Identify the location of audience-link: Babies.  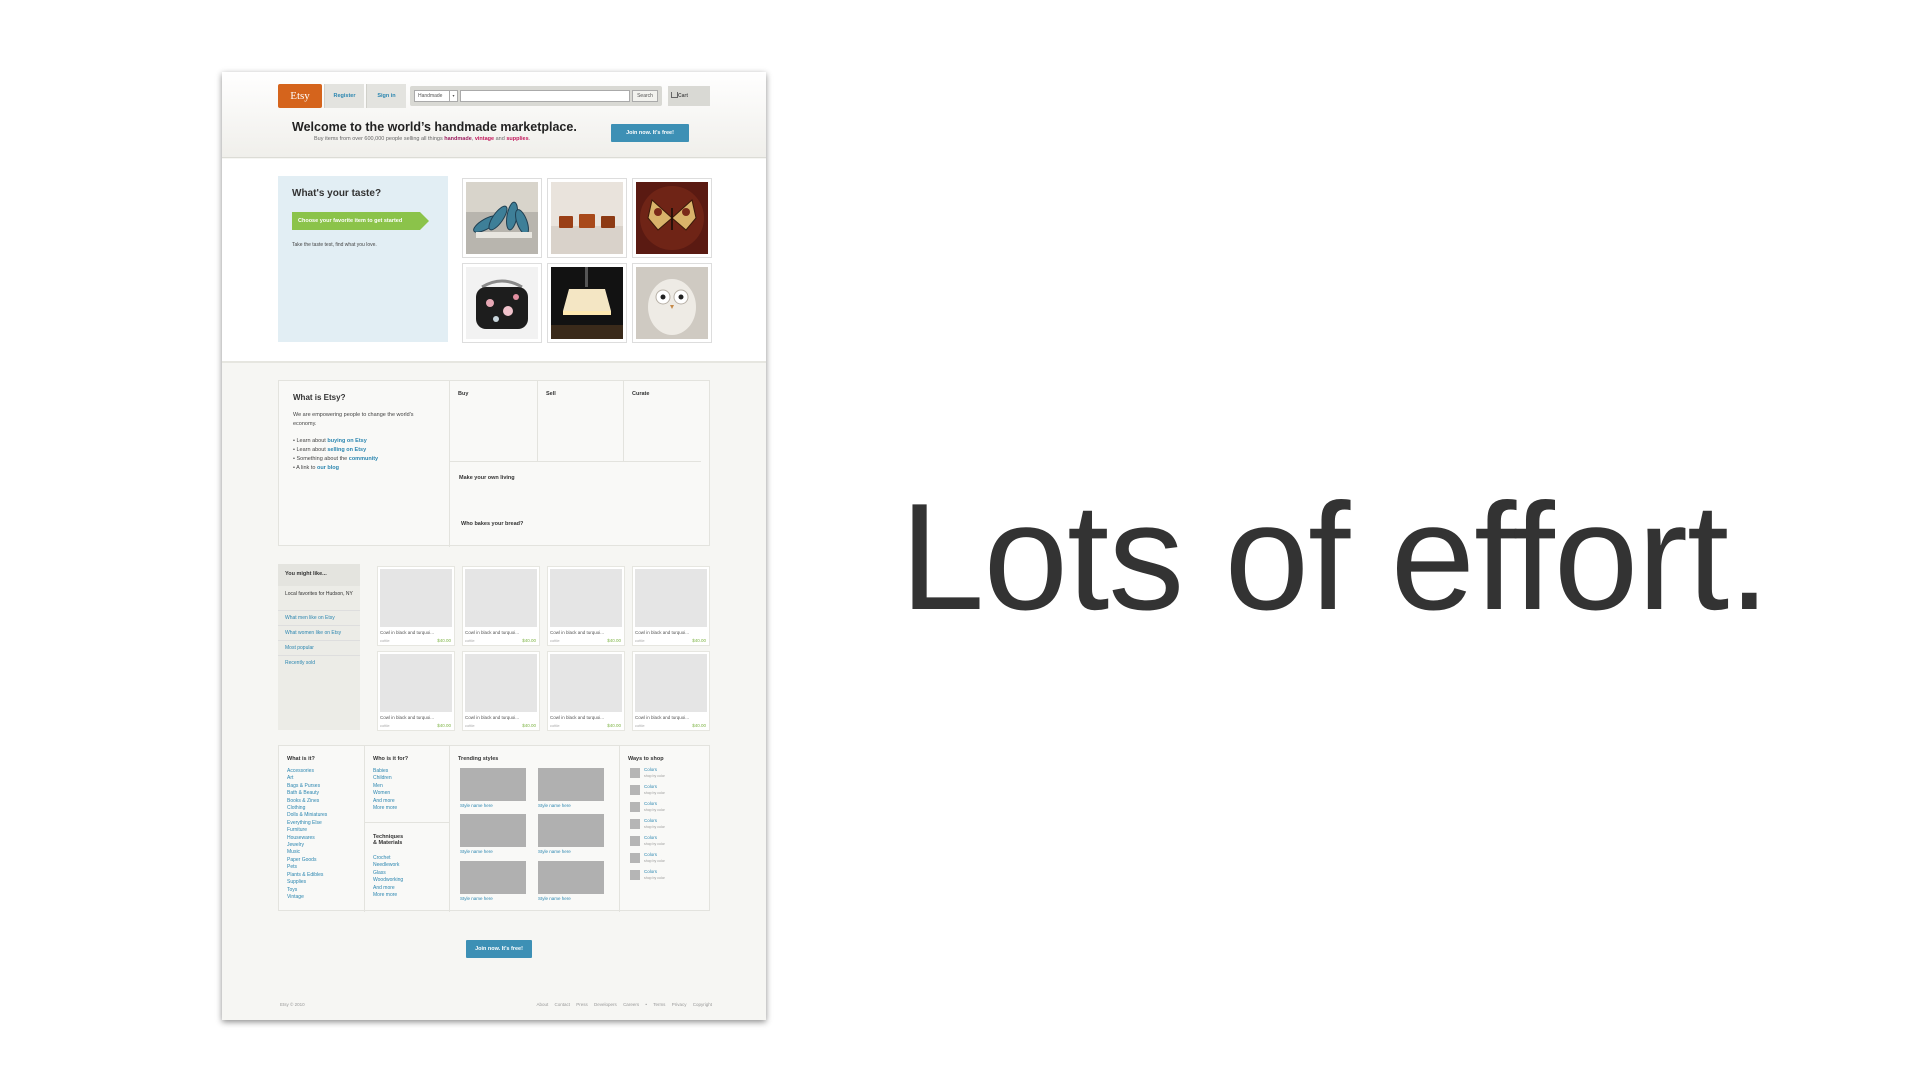
(385, 771).